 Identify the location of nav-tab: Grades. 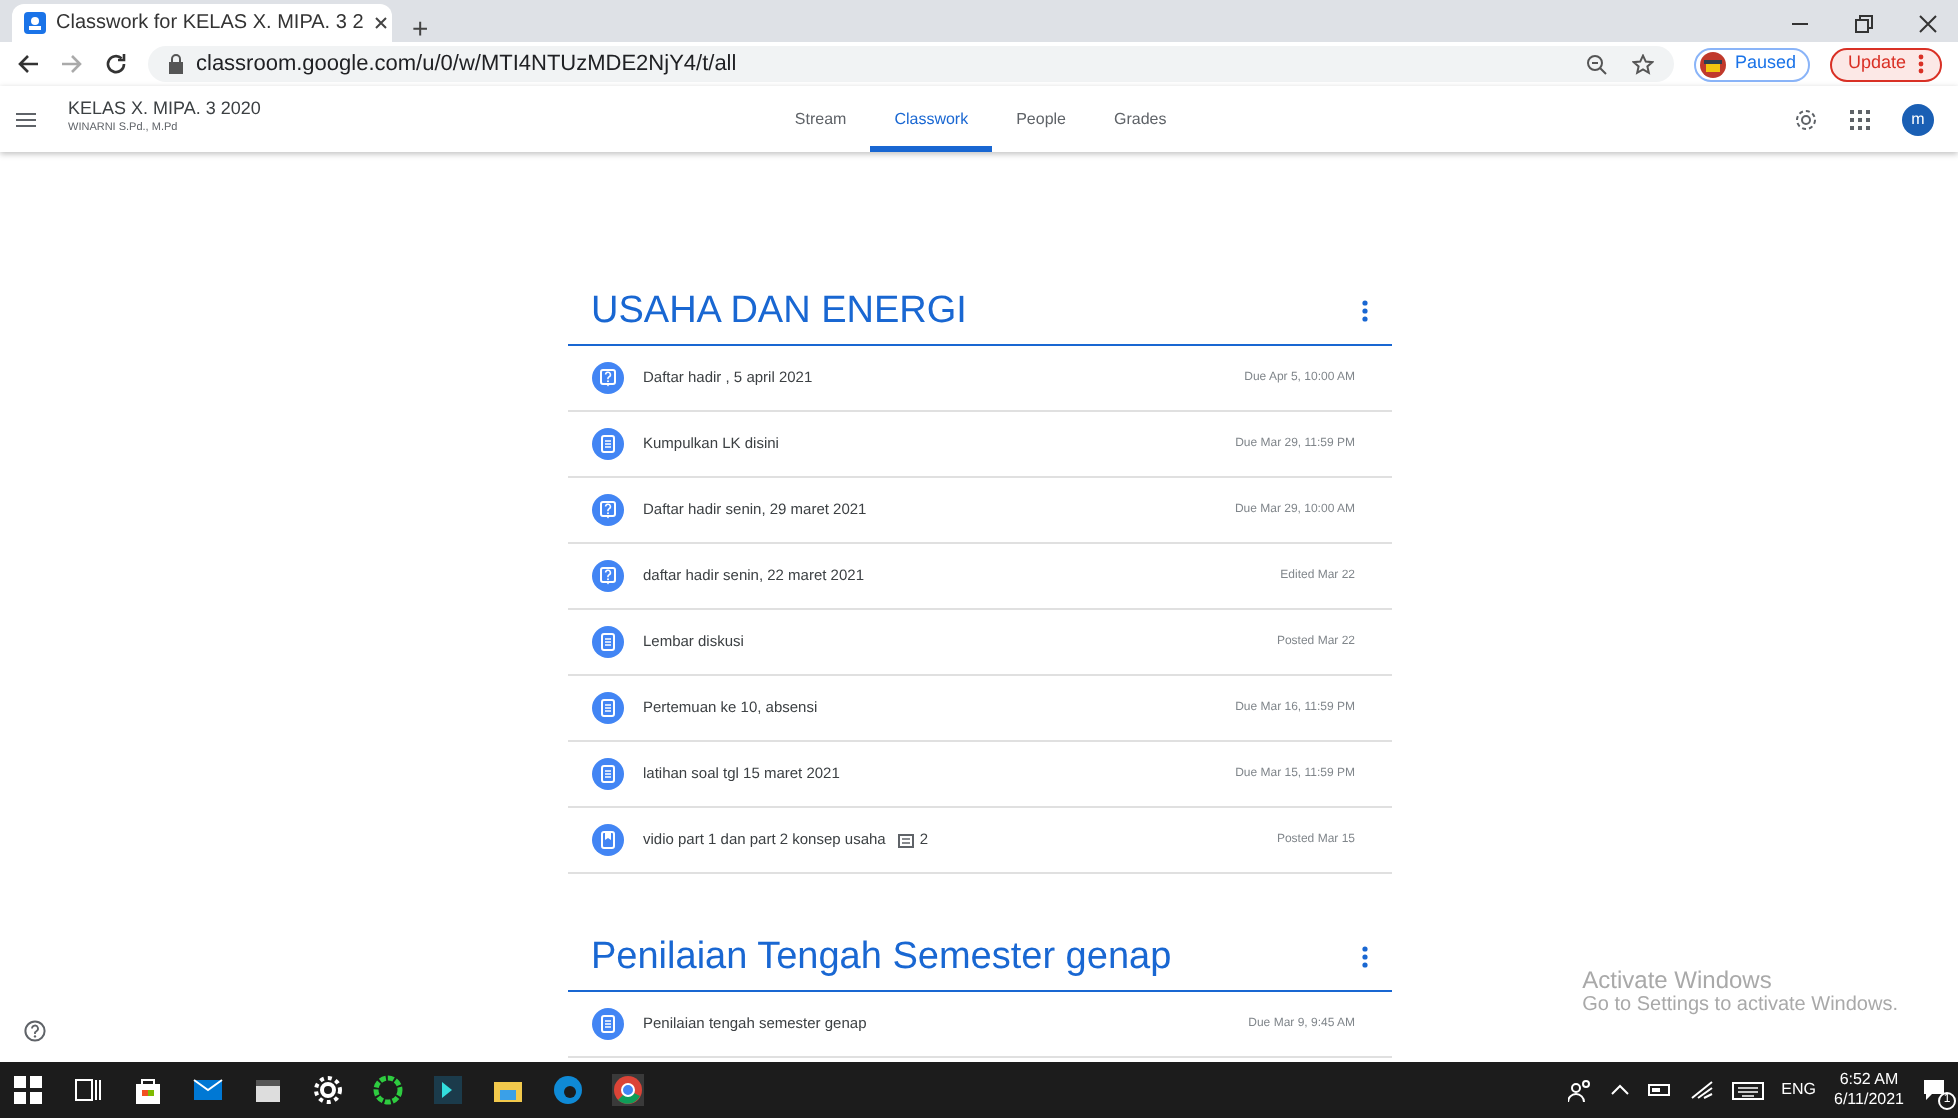
(1140, 119).